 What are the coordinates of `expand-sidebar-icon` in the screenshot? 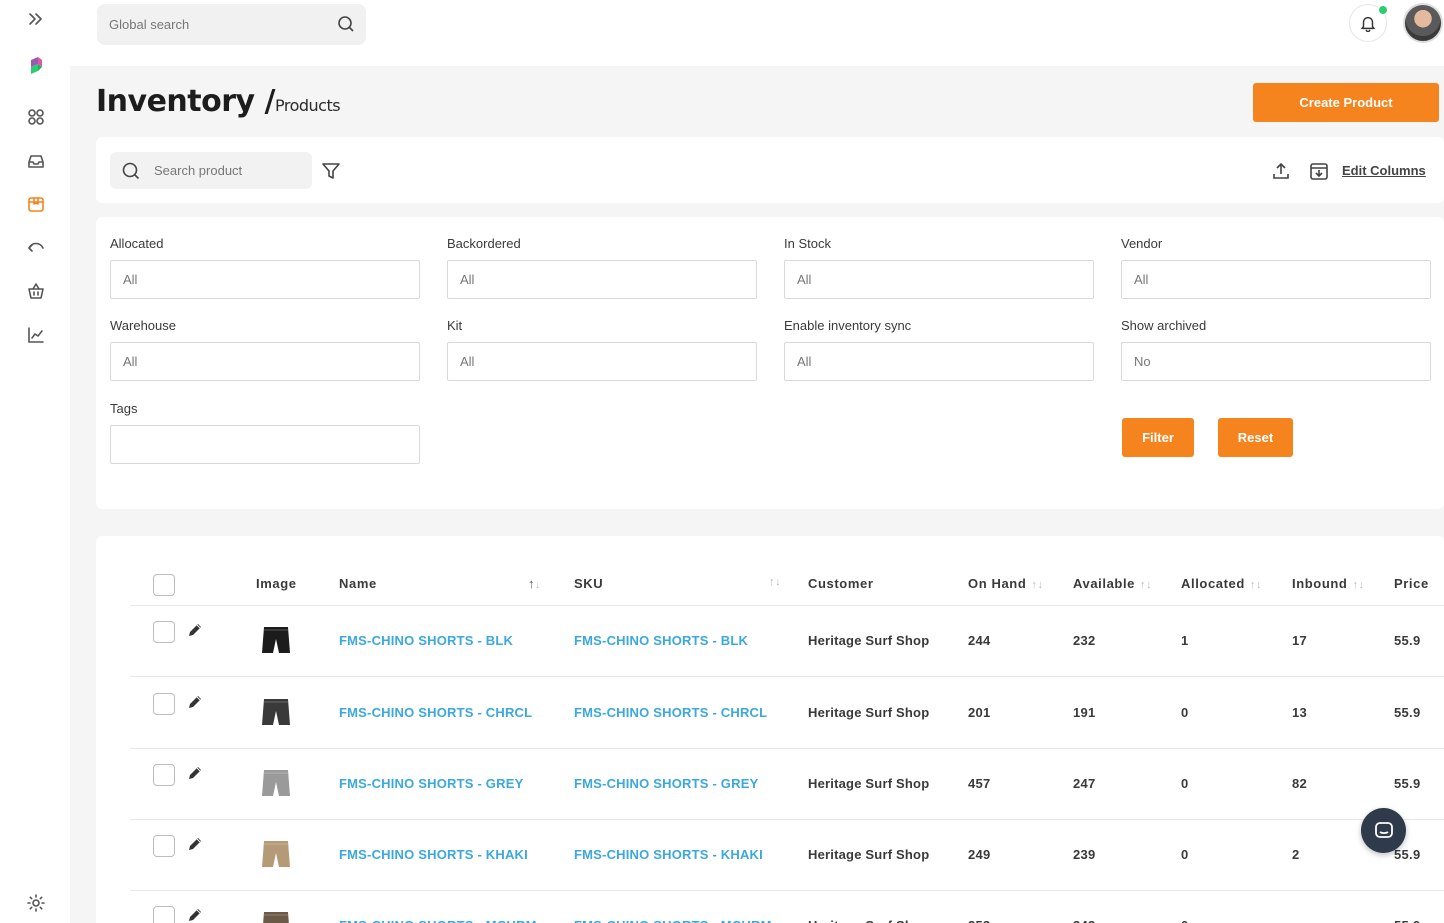 It's located at (36, 19).